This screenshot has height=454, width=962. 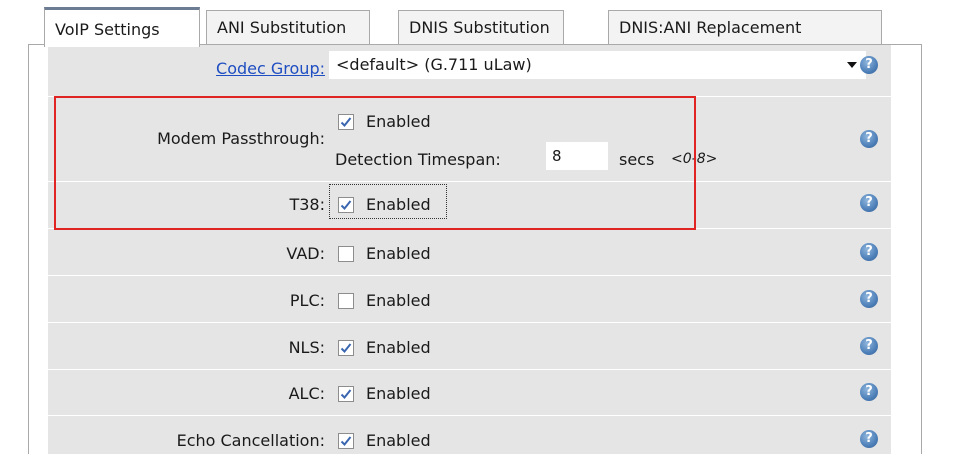 What do you see at coordinates (469, 205) in the screenshot?
I see `t38-row: T38: Enabled ?` at bounding box center [469, 205].